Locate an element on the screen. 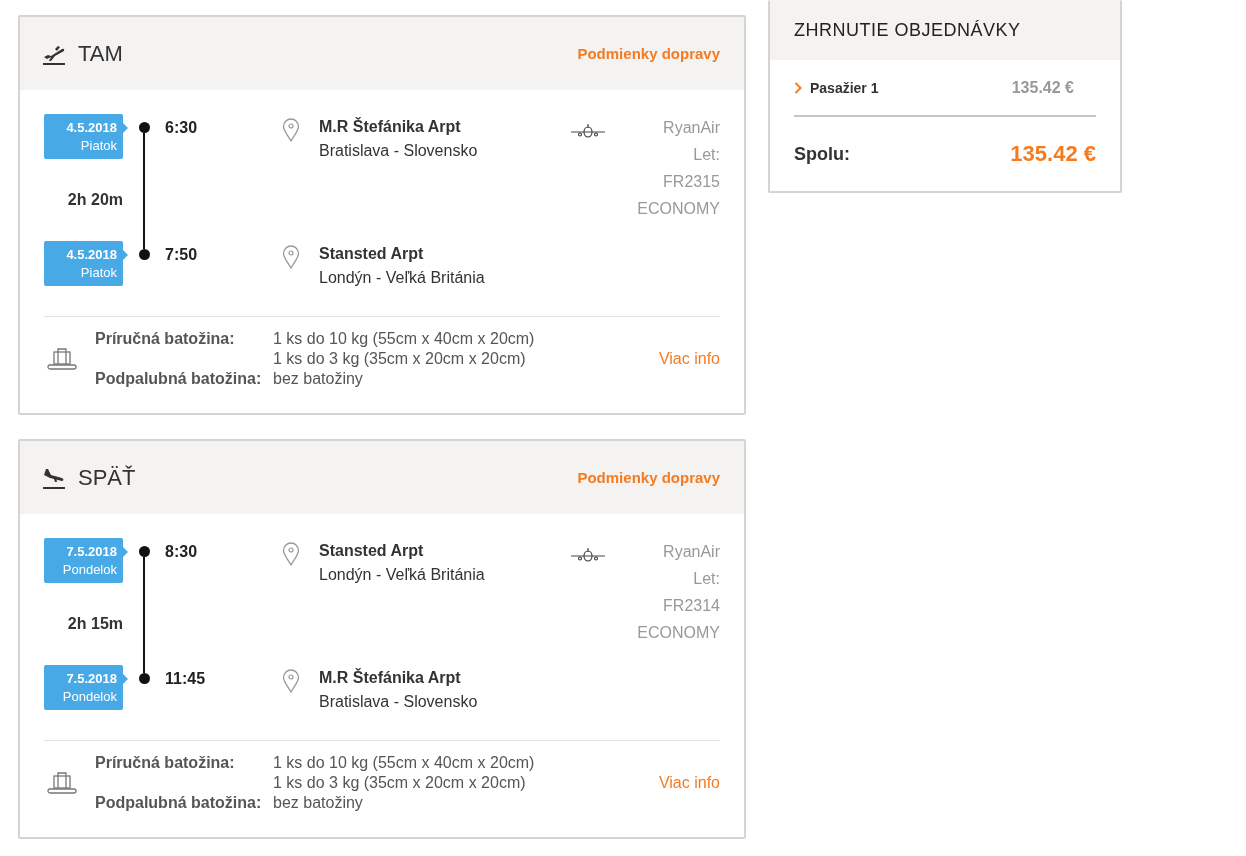  time-text: 8:30 is located at coordinates (182, 552).